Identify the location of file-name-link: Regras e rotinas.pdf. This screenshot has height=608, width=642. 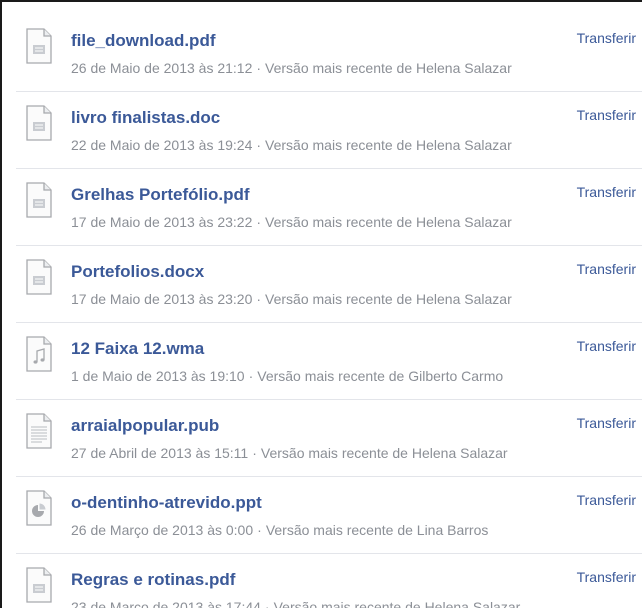
(153, 580).